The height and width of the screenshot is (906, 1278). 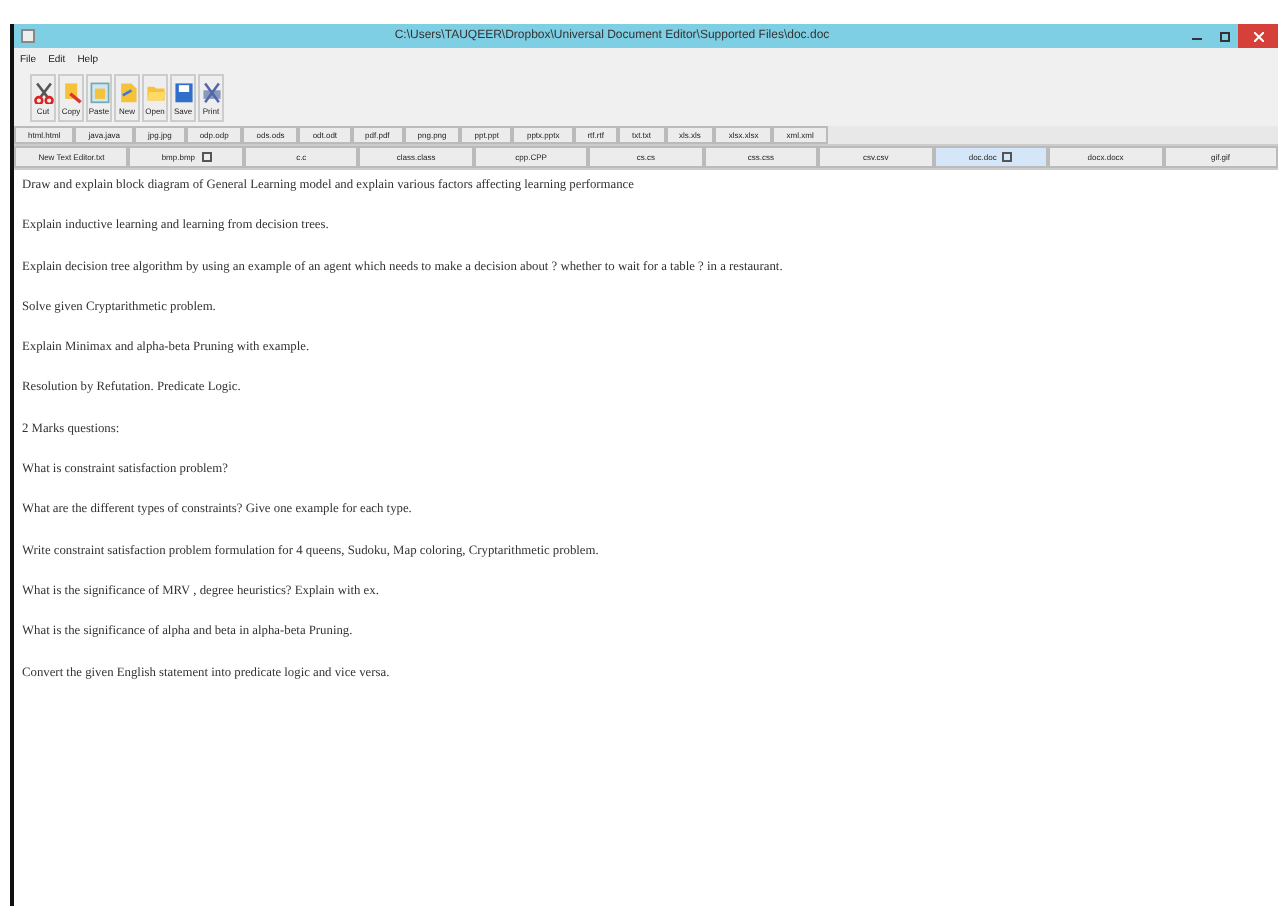 I want to click on app-icon, so click(x=28, y=36).